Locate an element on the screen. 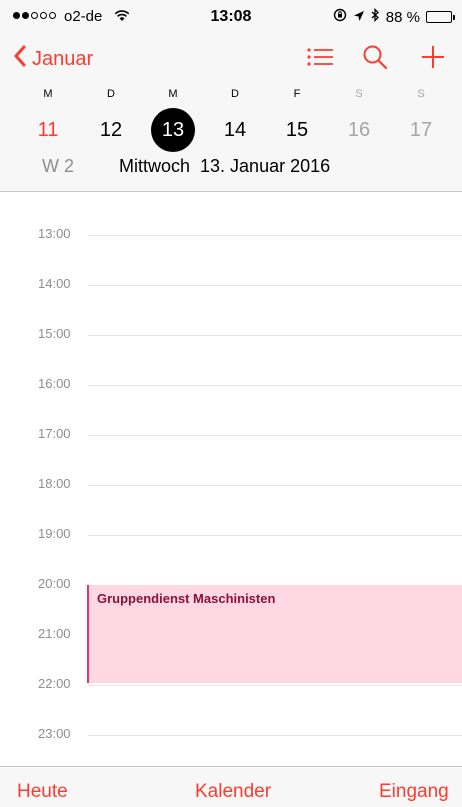 The image size is (462, 807). battery-icon is located at coordinates (440, 17).